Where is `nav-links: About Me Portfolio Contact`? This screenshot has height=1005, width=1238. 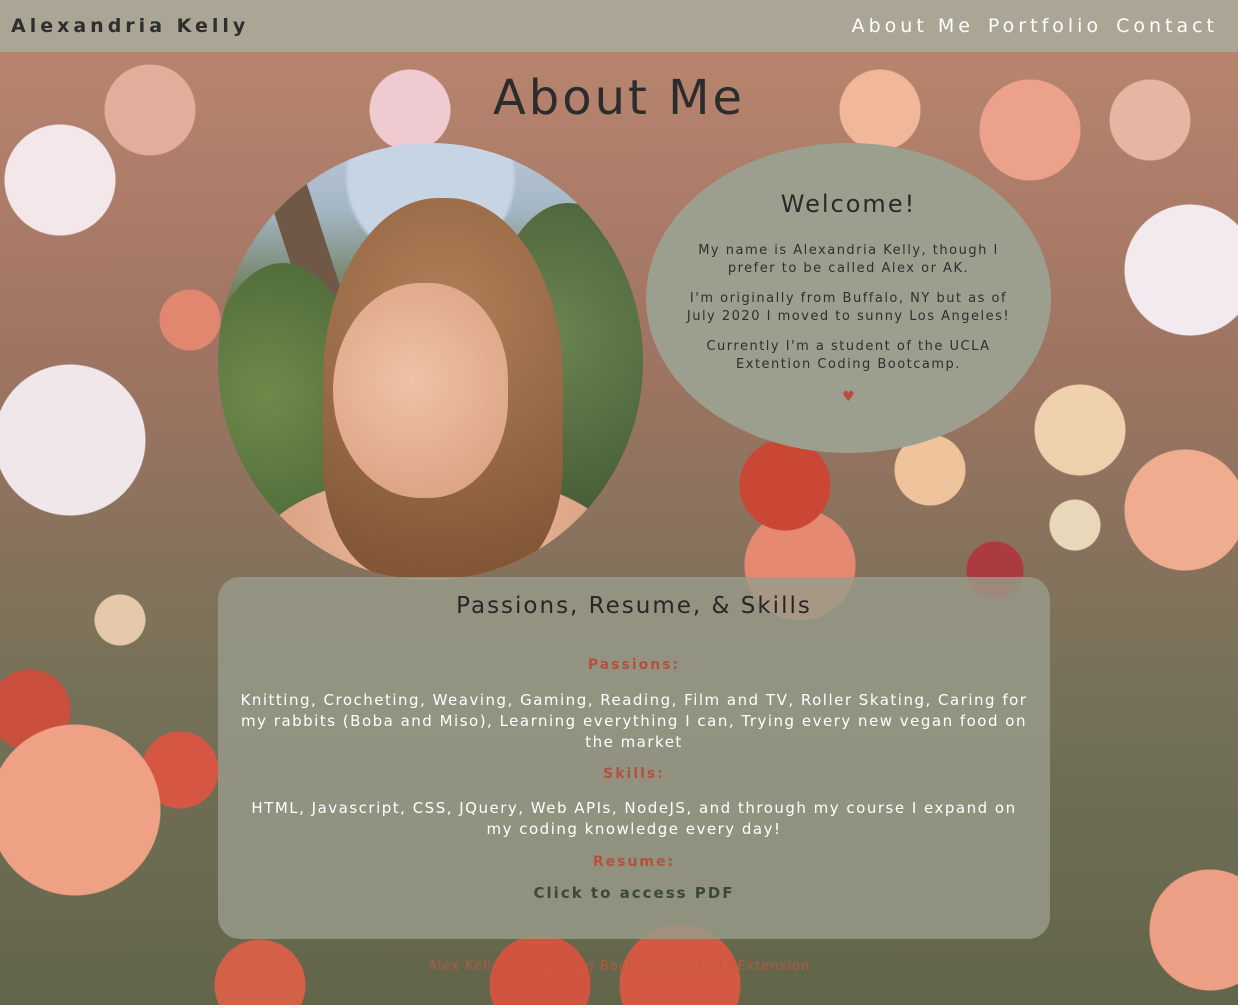 nav-links: About Me Portfolio Contact is located at coordinates (1035, 26).